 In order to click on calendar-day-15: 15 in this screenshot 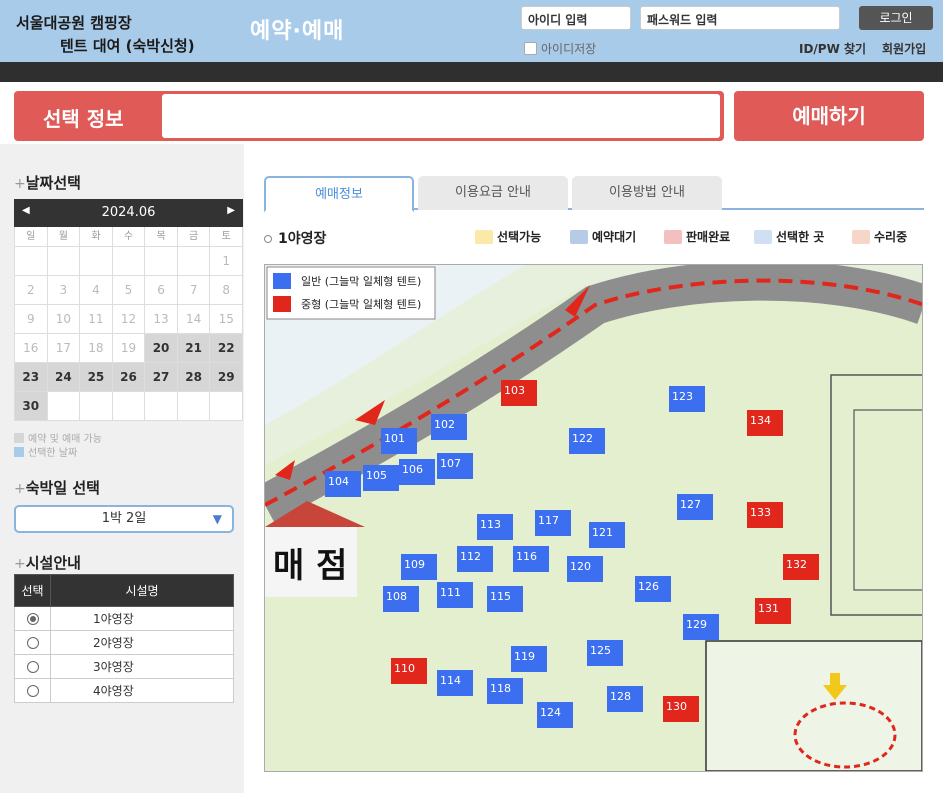, I will do `click(226, 319)`.